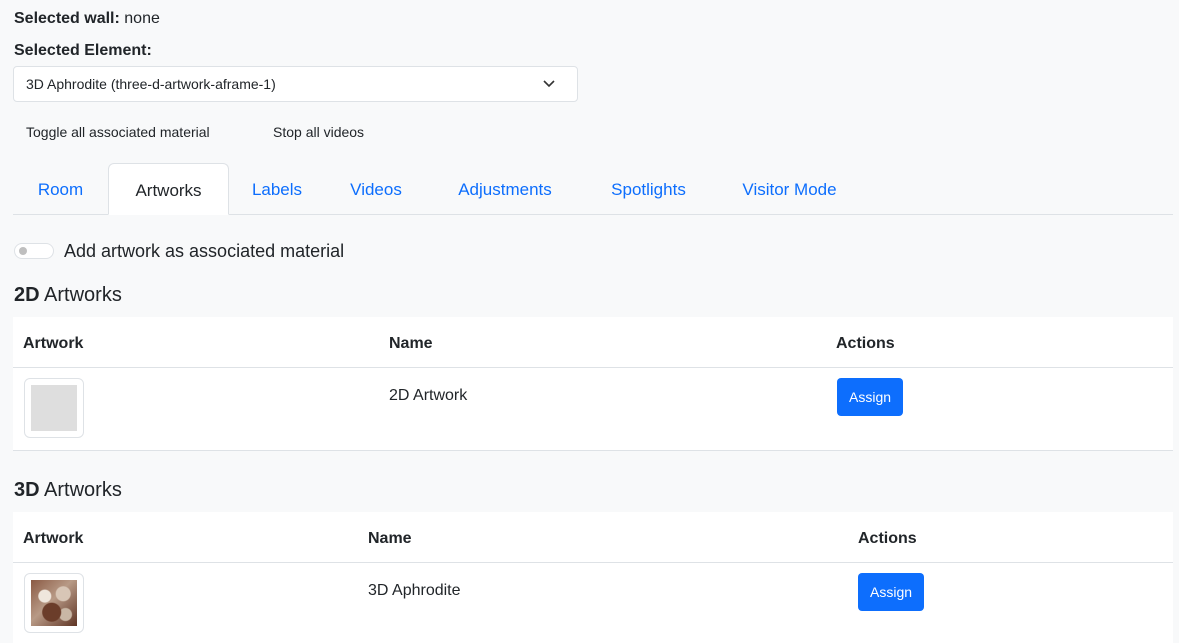 The height and width of the screenshot is (643, 1179). I want to click on tab-spotlights: Spotlights, so click(648, 188).